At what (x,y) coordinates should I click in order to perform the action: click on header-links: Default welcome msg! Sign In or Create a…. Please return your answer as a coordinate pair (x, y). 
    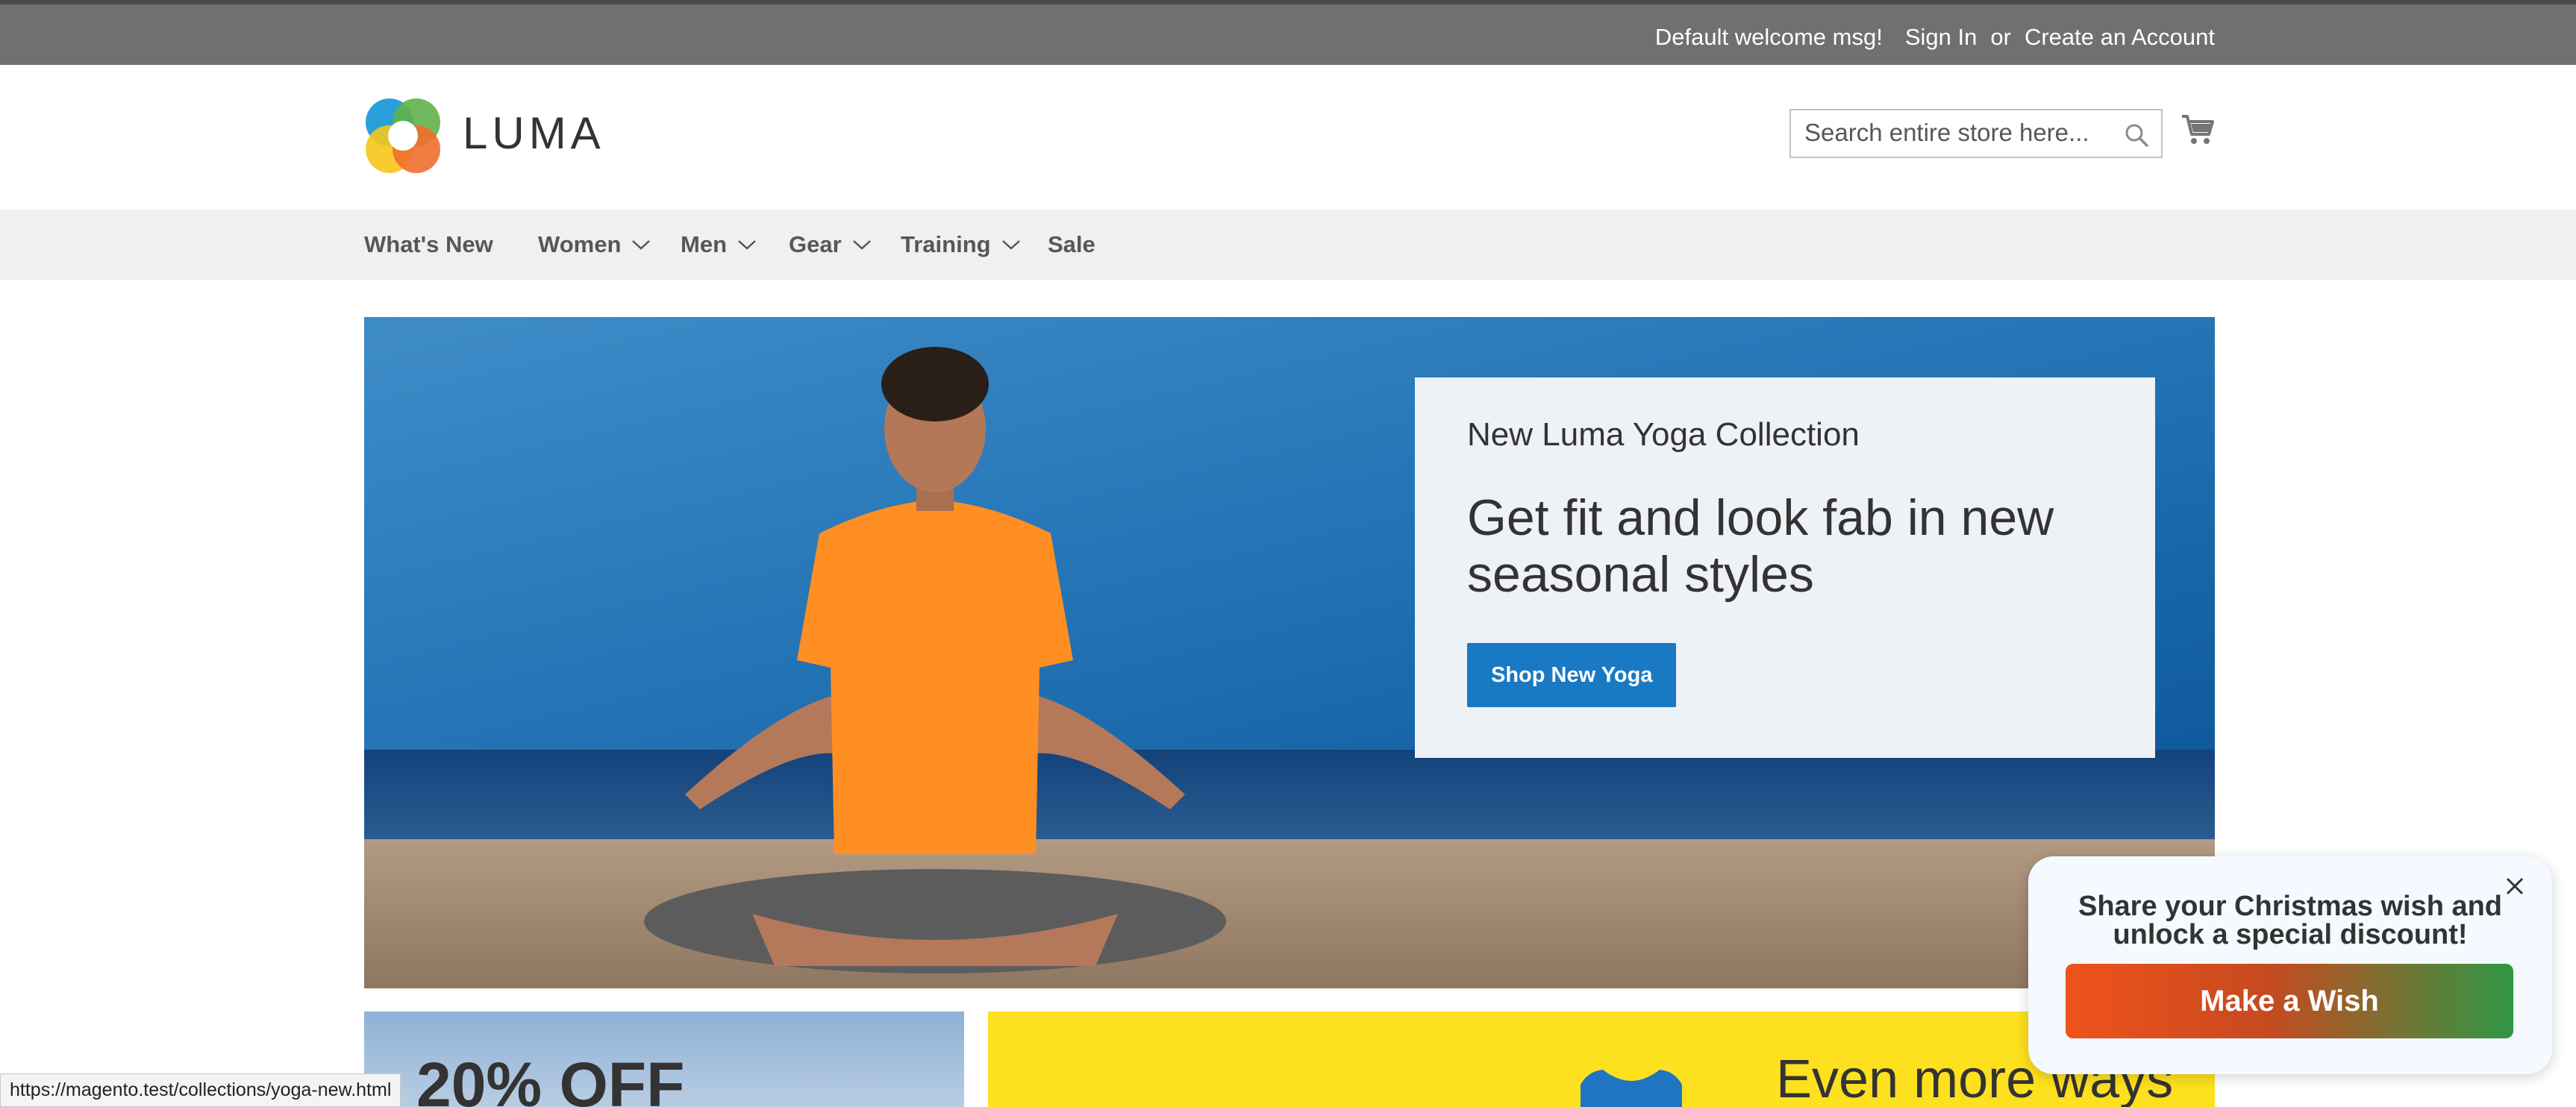
    Looking at the image, I should click on (1935, 37).